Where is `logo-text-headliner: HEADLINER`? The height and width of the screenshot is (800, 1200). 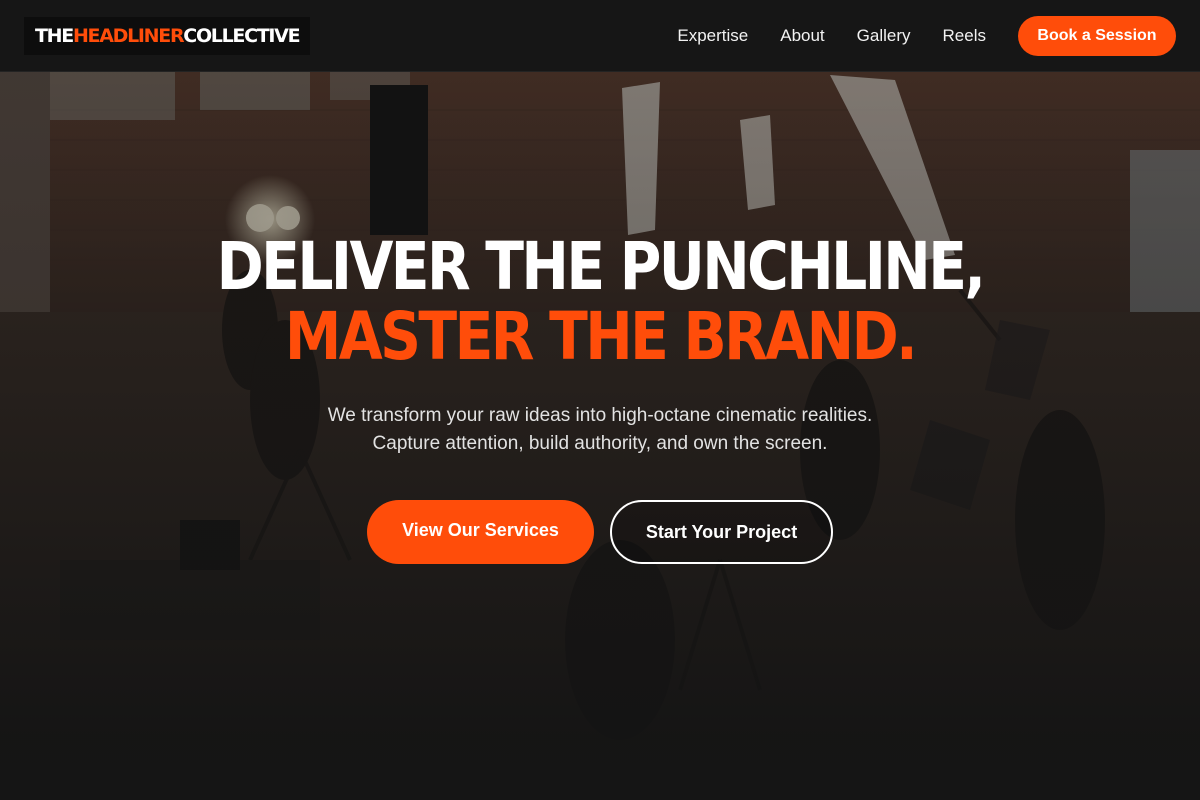
logo-text-headliner: HEADLINER is located at coordinates (128, 35).